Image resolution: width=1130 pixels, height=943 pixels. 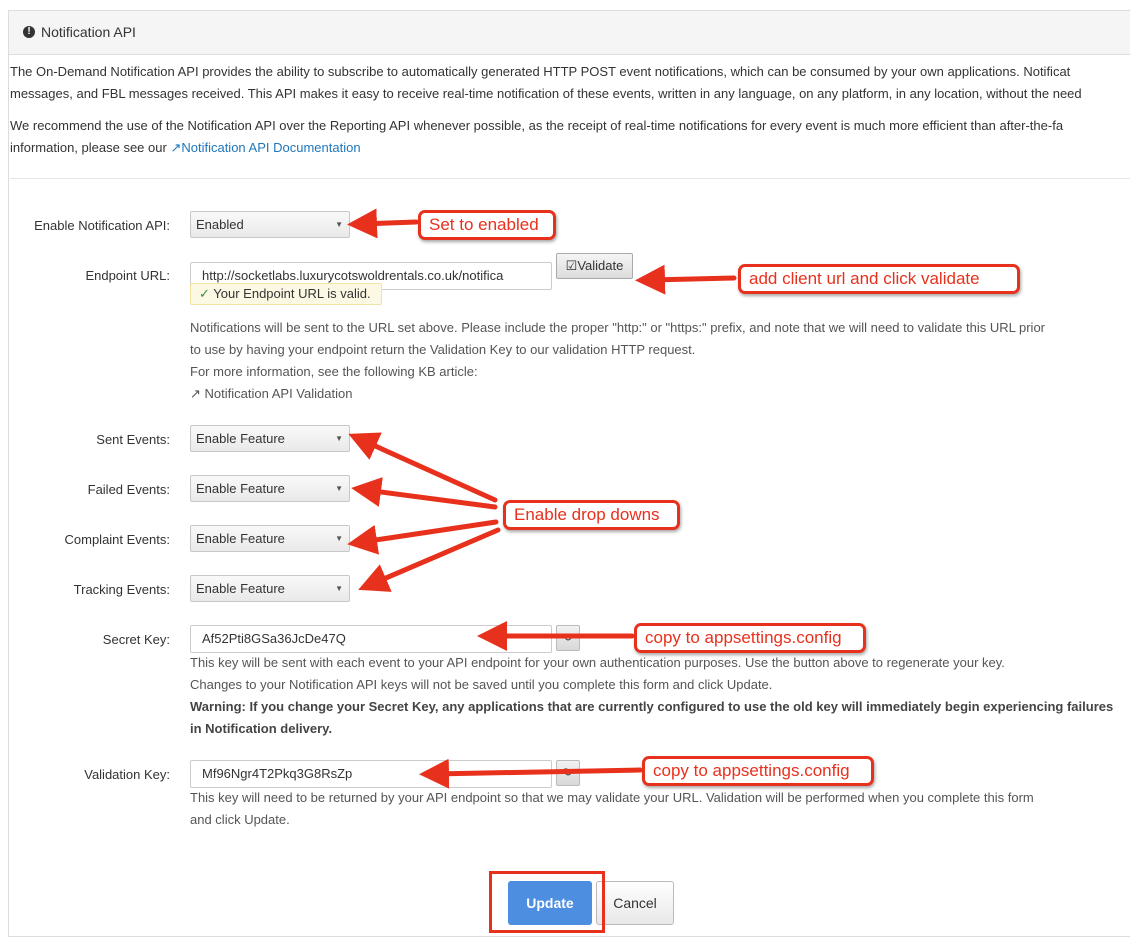 What do you see at coordinates (758, 771) in the screenshot?
I see `callout-copy-validation: copy to appsettings.config` at bounding box center [758, 771].